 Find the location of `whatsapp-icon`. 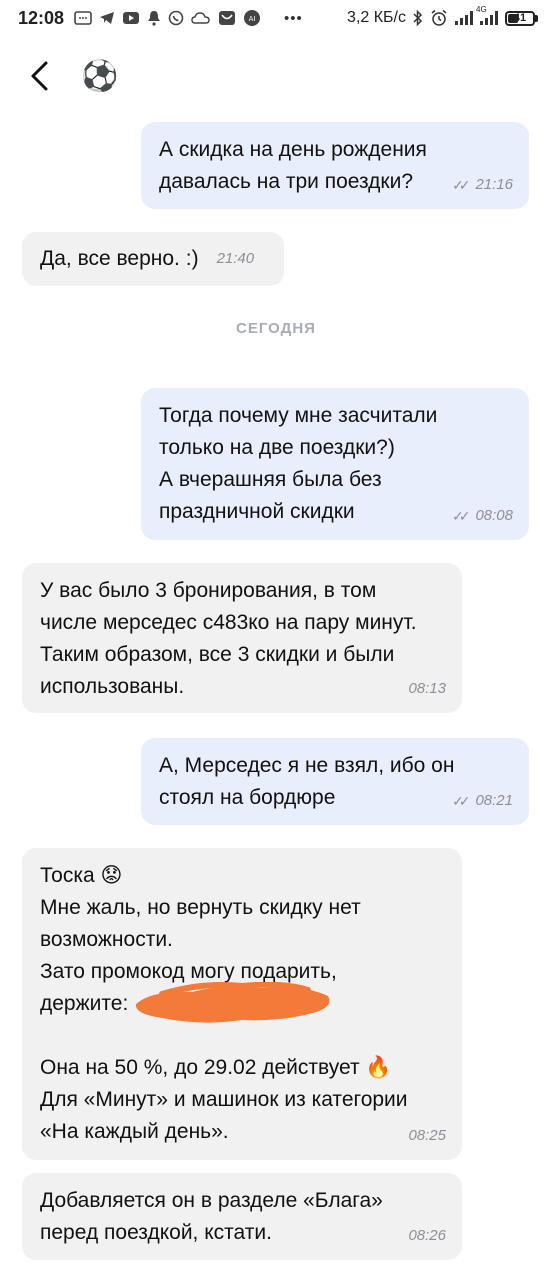

whatsapp-icon is located at coordinates (176, 18).